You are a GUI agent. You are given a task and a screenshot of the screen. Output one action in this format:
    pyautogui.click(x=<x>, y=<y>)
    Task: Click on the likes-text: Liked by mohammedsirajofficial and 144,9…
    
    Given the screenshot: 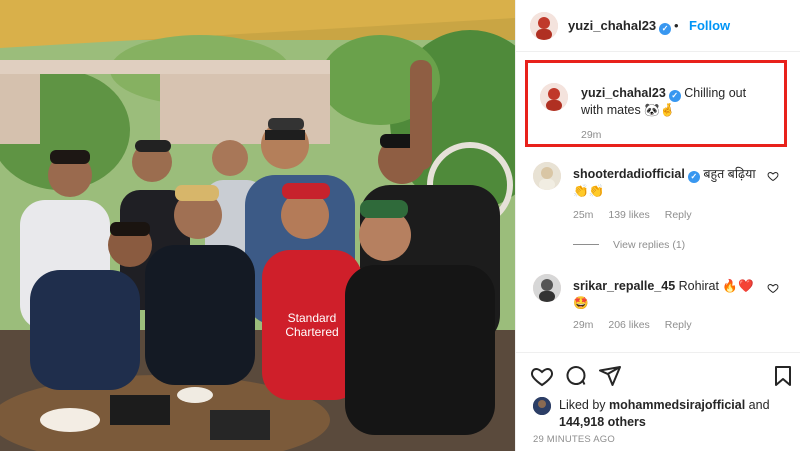 What is the action you would take?
    pyautogui.click(x=664, y=413)
    